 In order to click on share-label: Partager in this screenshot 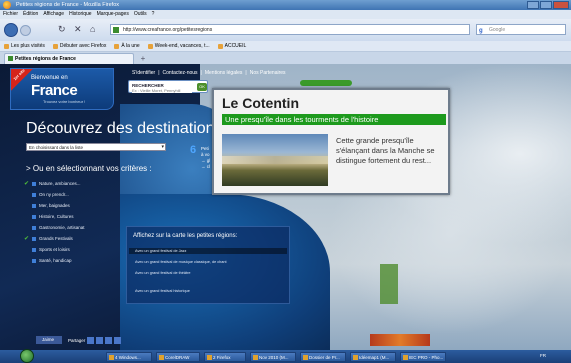, I will do `click(77, 340)`.